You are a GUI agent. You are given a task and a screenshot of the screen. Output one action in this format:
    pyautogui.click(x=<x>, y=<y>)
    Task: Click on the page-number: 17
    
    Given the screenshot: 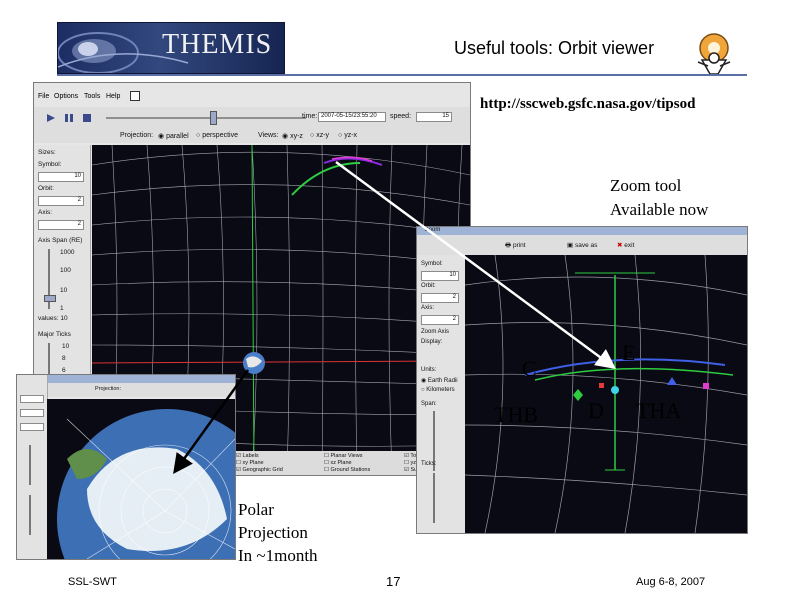 What is the action you would take?
    pyautogui.click(x=393, y=581)
    